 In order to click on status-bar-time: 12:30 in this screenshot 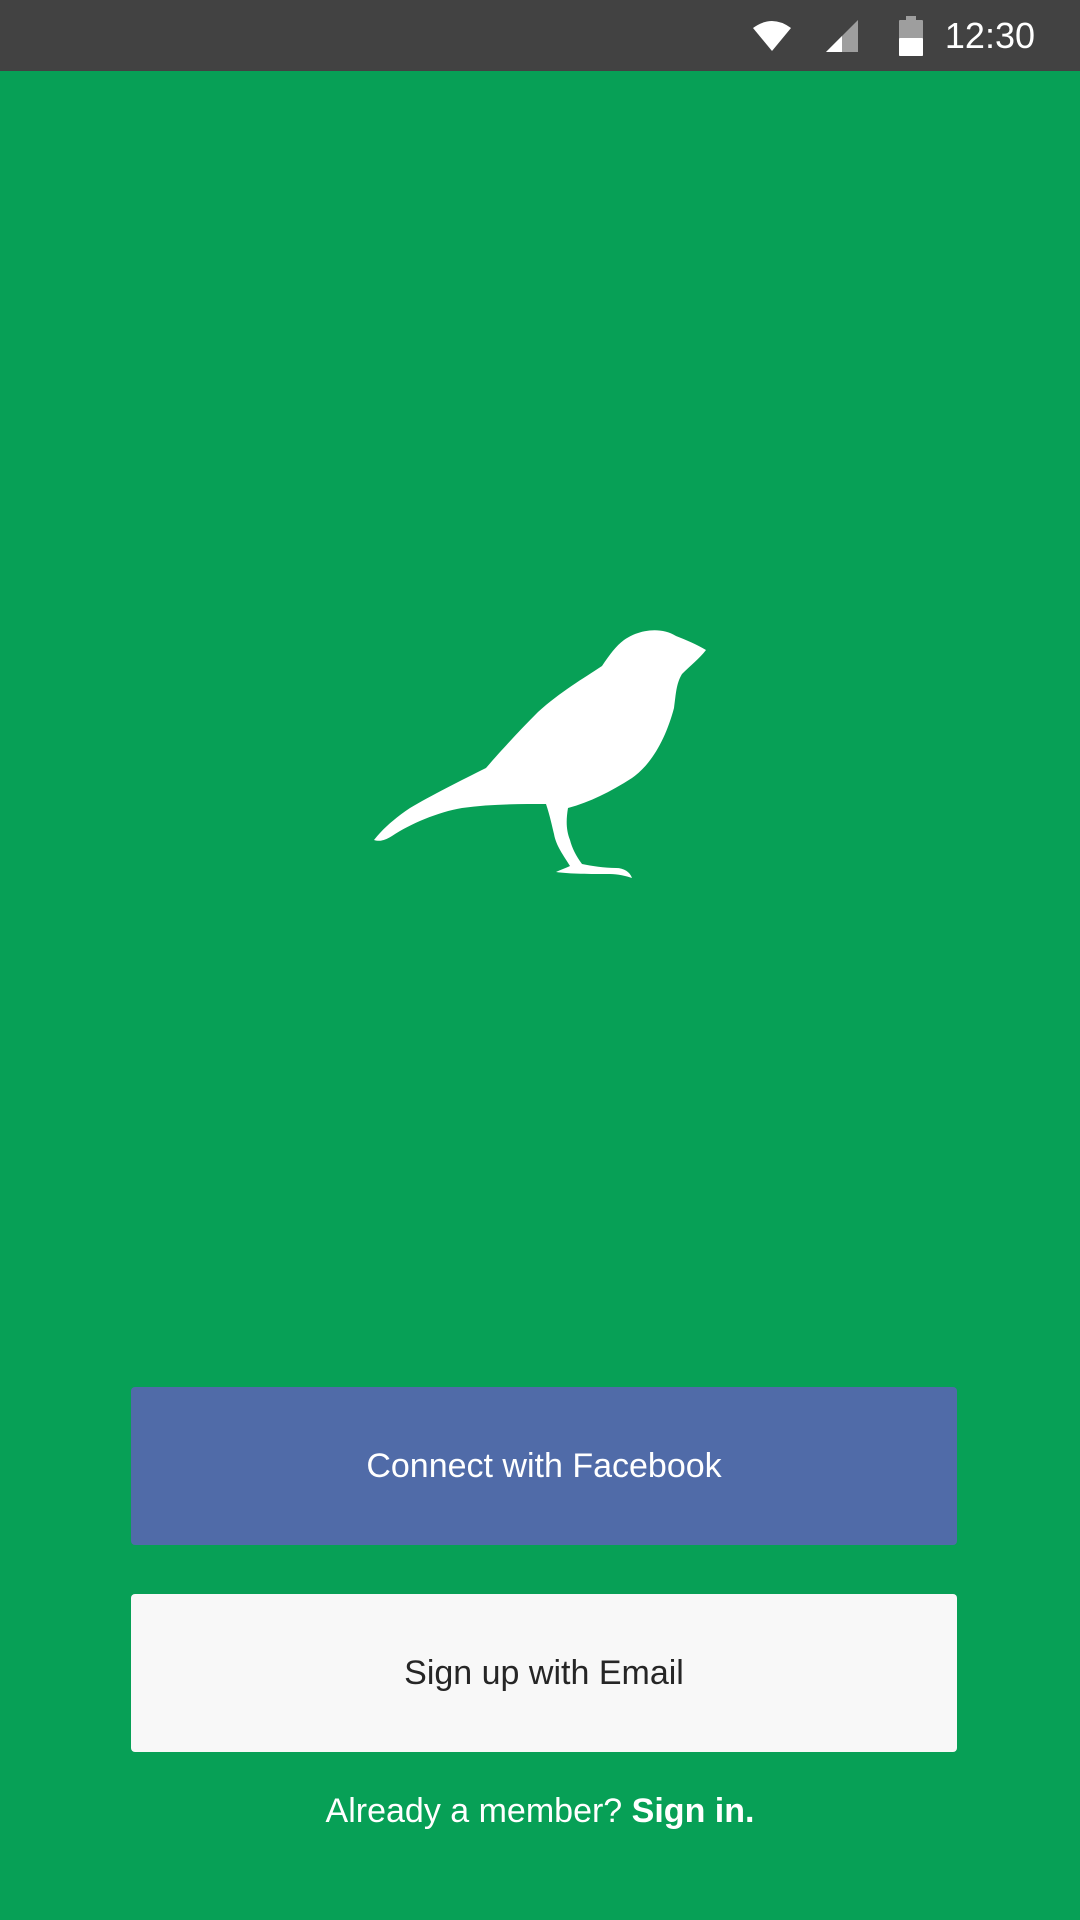, I will do `click(989, 35)`.